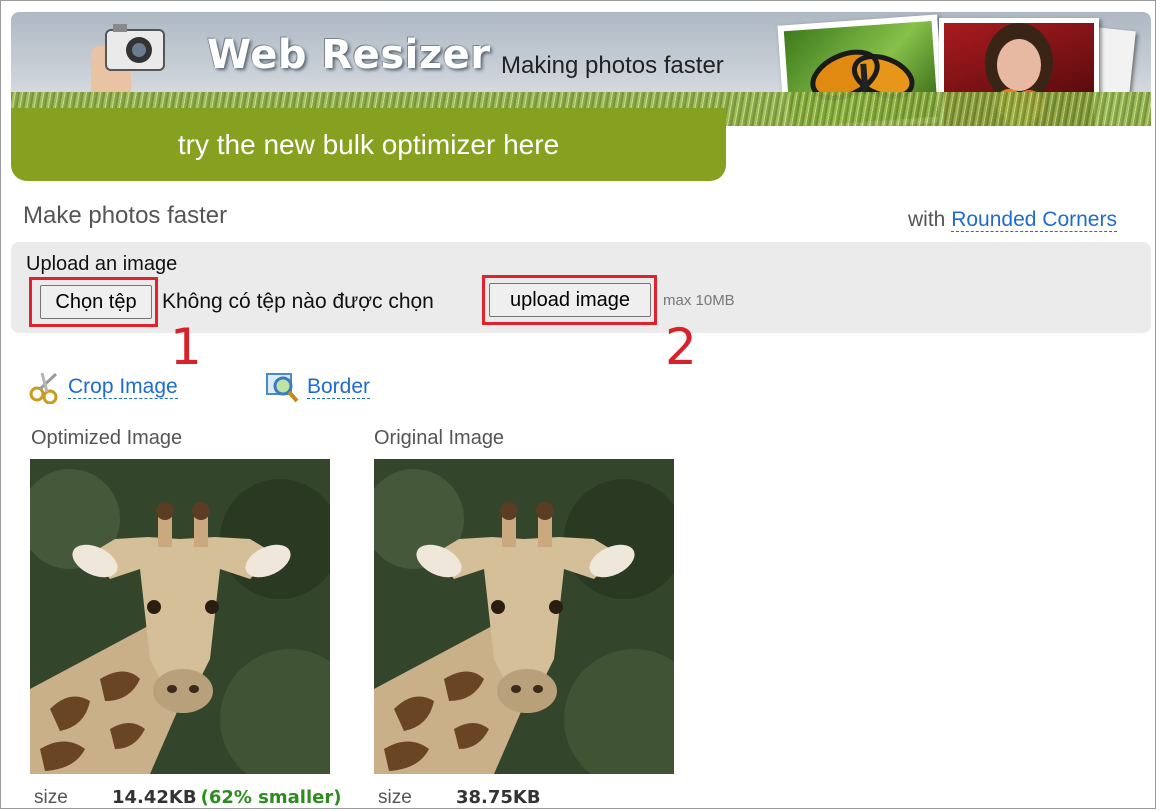 The image size is (1160, 811). What do you see at coordinates (298, 301) in the screenshot?
I see `no-file-status: Không có tệp nào được chọn` at bounding box center [298, 301].